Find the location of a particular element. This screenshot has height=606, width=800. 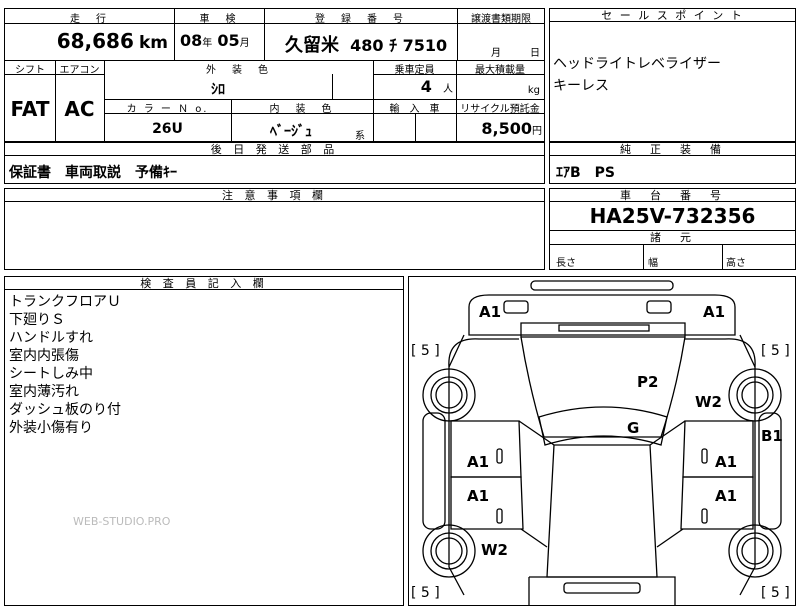

sales-point-list: ヘッドライトレベライザー キーレス is located at coordinates (637, 75).